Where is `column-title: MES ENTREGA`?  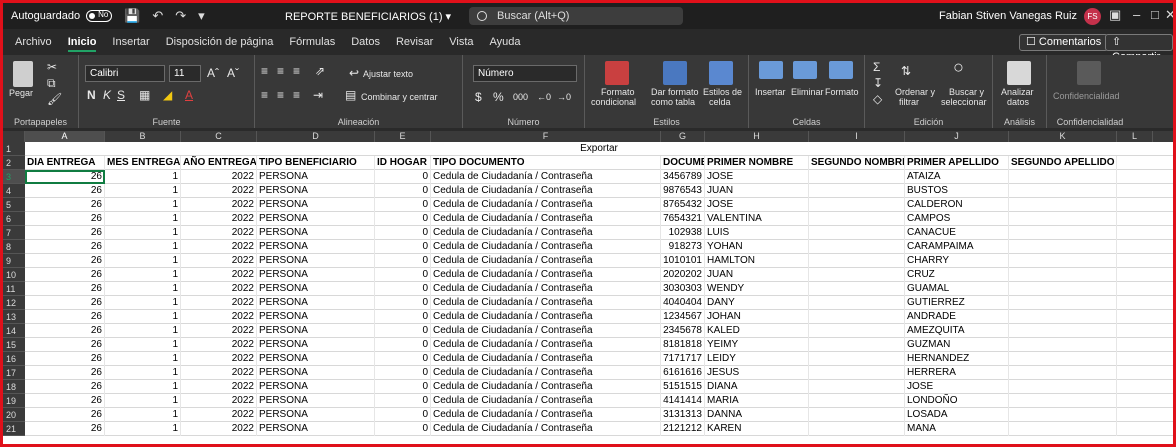
column-title: MES ENTREGA is located at coordinates (143, 163).